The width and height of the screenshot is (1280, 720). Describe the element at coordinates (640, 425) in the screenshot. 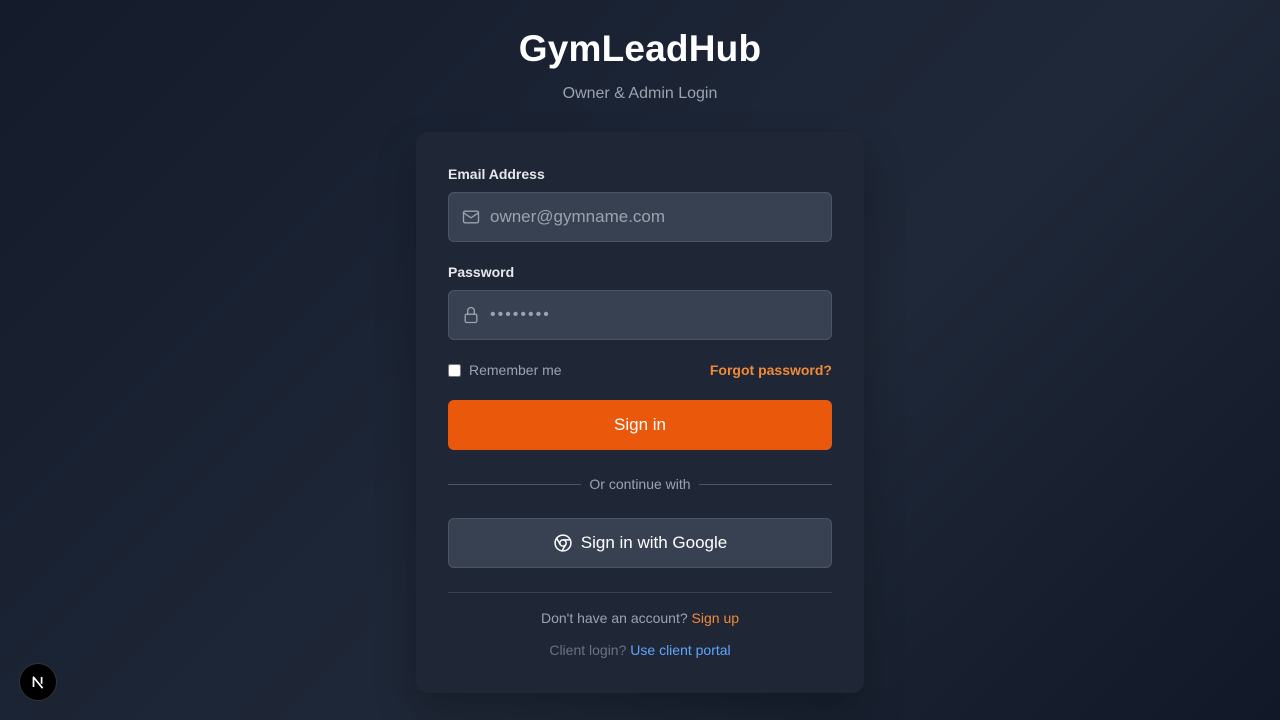

I see `sign-in-button: Sign in` at that location.